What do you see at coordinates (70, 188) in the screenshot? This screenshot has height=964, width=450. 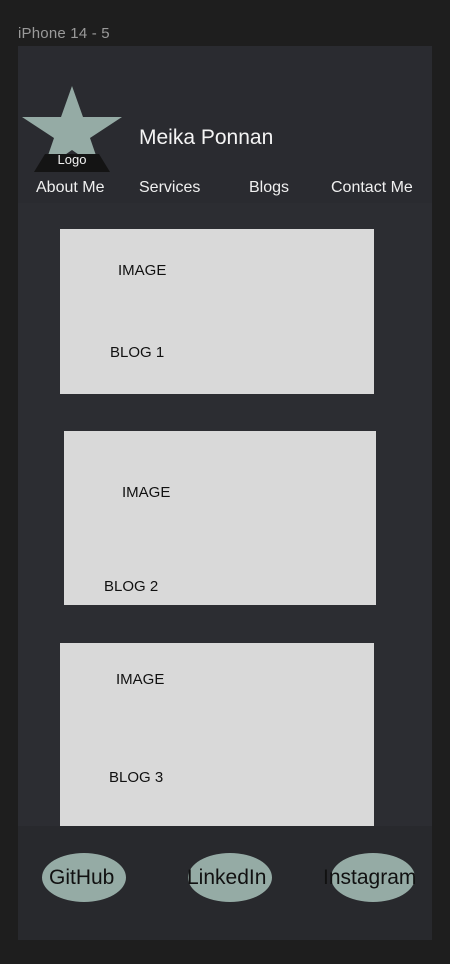 I see `nav-about-me: About Me` at bounding box center [70, 188].